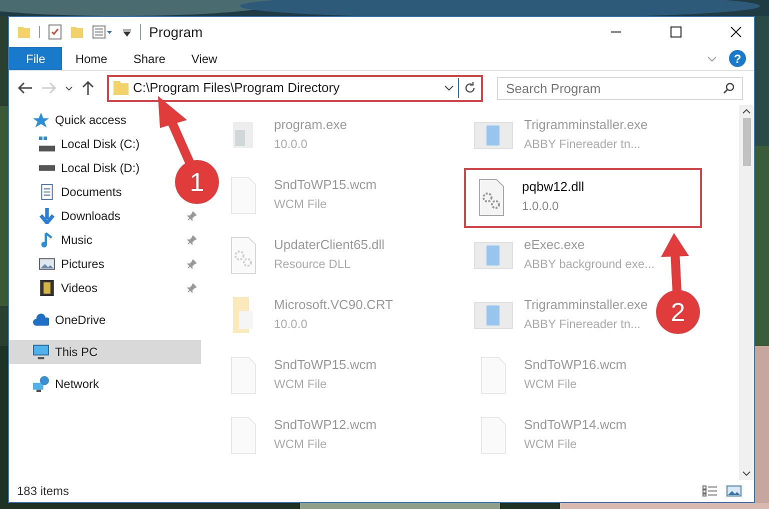  Describe the element at coordinates (149, 58) in the screenshot. I see `ribbon-tab: Share` at that location.